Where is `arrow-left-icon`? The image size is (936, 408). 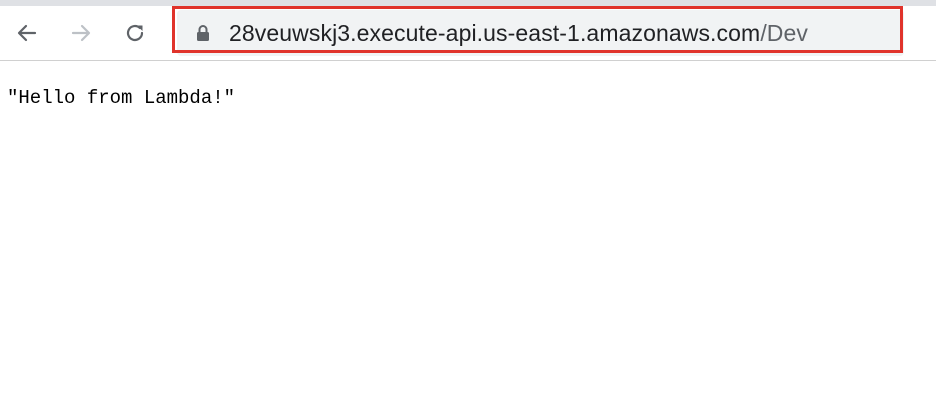
arrow-left-icon is located at coordinates (27, 33).